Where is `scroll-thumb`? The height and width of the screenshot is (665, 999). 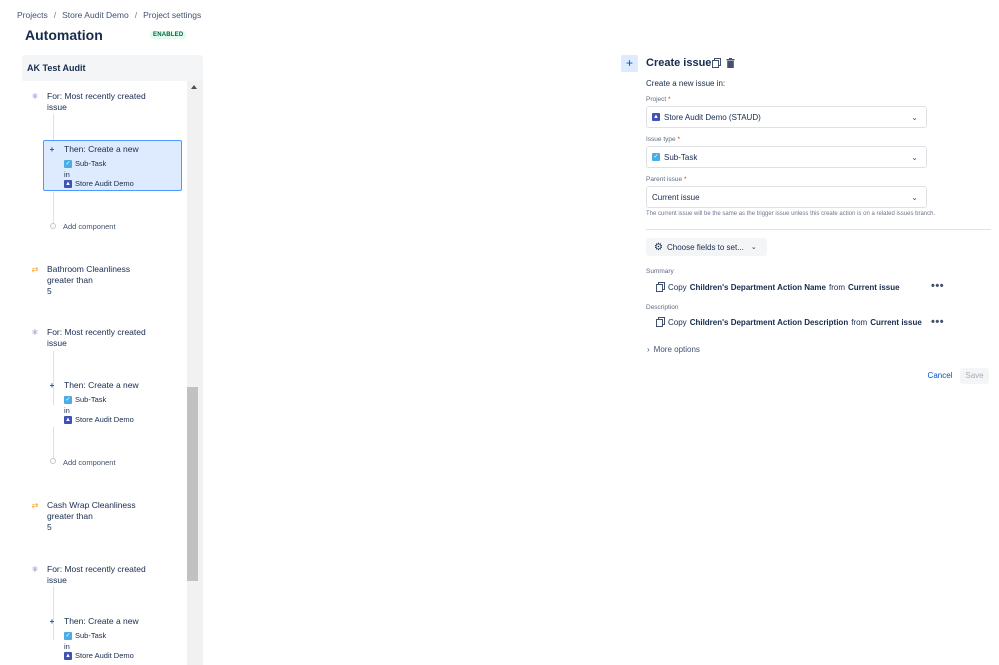 scroll-thumb is located at coordinates (192, 484).